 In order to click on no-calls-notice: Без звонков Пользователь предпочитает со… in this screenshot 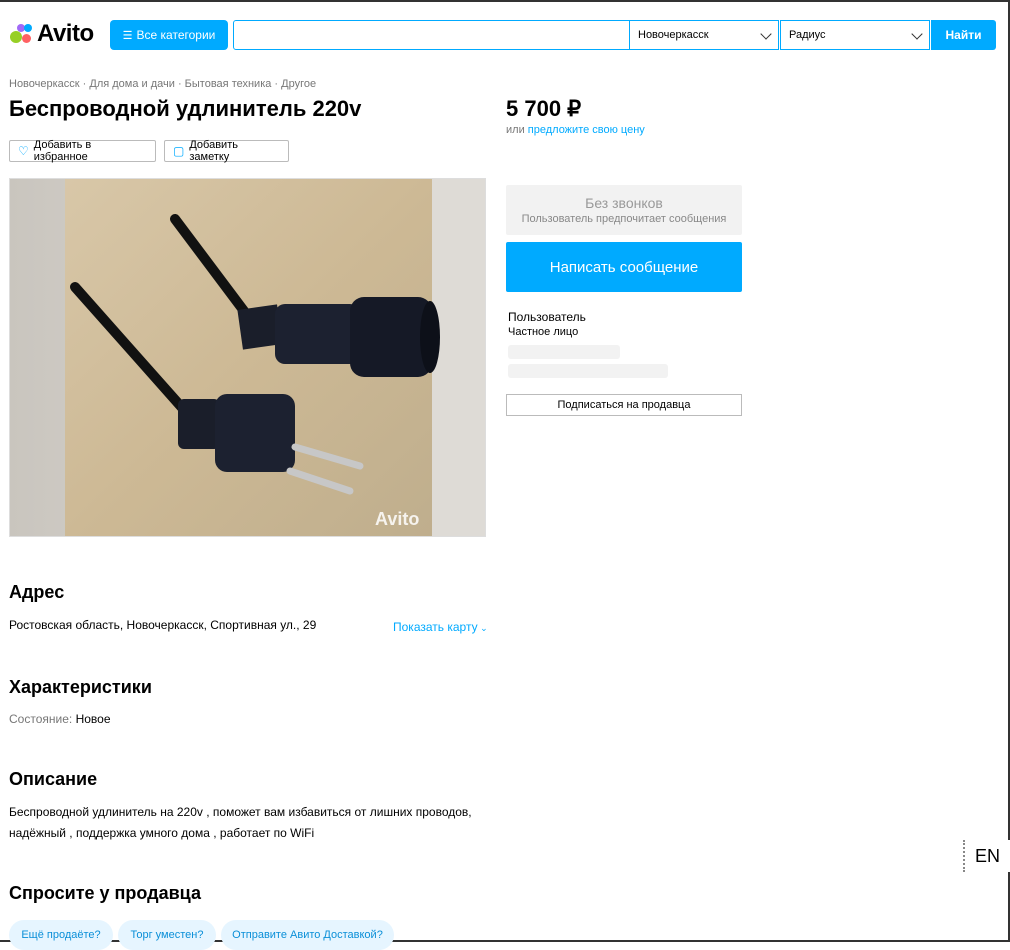, I will do `click(624, 210)`.